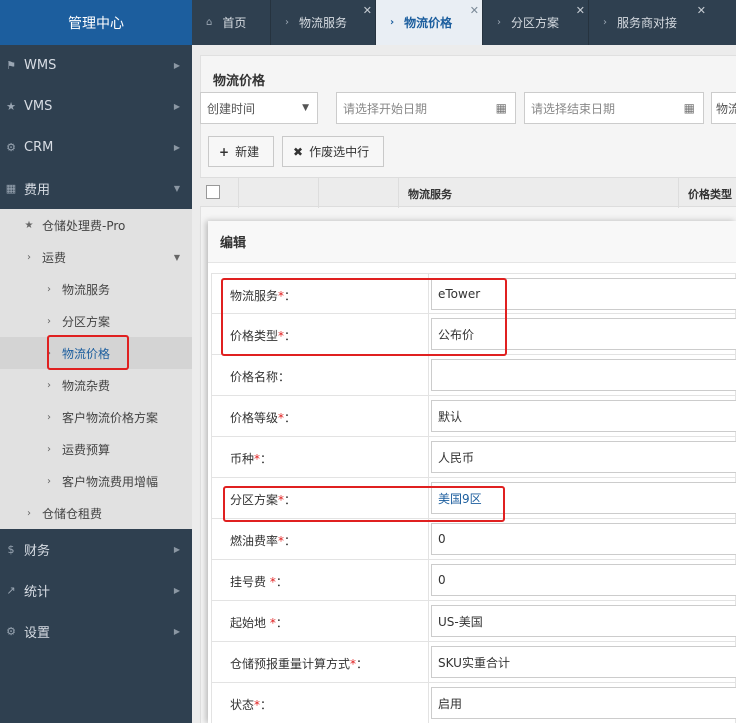  I want to click on form-row-status: 状态*： 启用, so click(473, 703).